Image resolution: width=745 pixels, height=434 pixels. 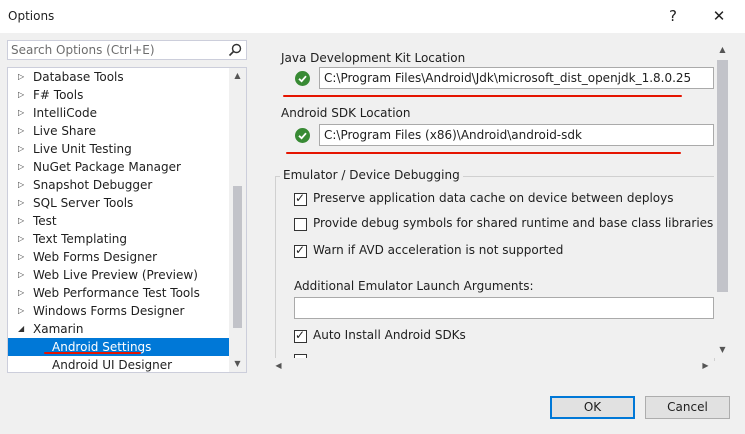 What do you see at coordinates (109, 311) in the screenshot?
I see `tree-item-label: Windows Forms Designer` at bounding box center [109, 311].